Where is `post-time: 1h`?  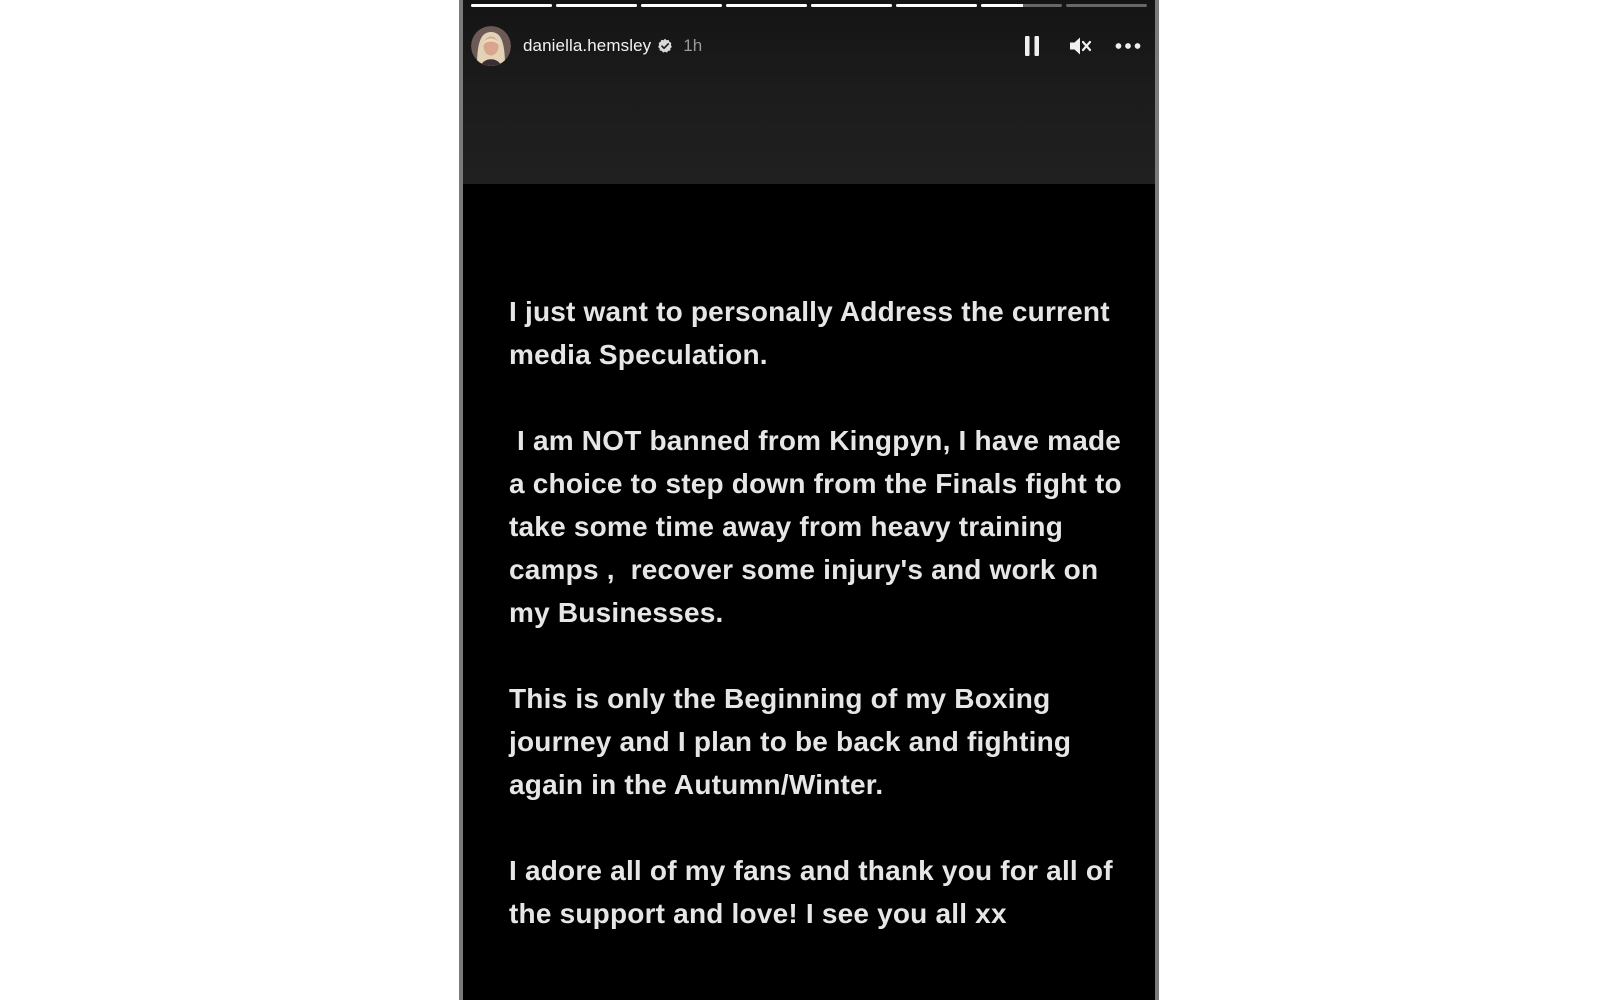 post-time: 1h is located at coordinates (693, 45).